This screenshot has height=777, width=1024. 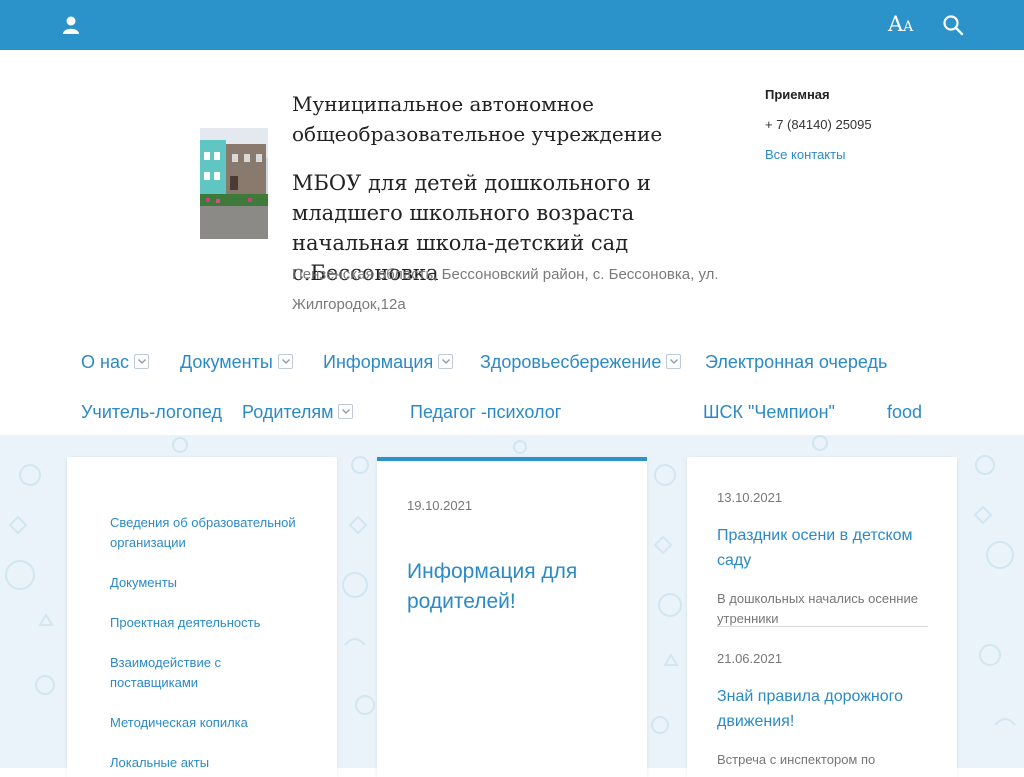 I want to click on nav-item-about: О нас, so click(x=115, y=362).